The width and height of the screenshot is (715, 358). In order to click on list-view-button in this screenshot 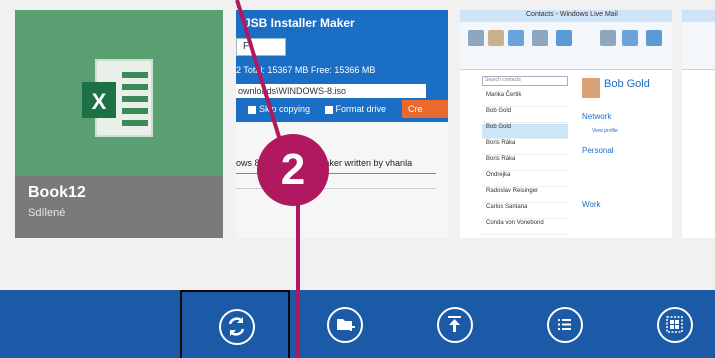, I will do `click(565, 324)`.